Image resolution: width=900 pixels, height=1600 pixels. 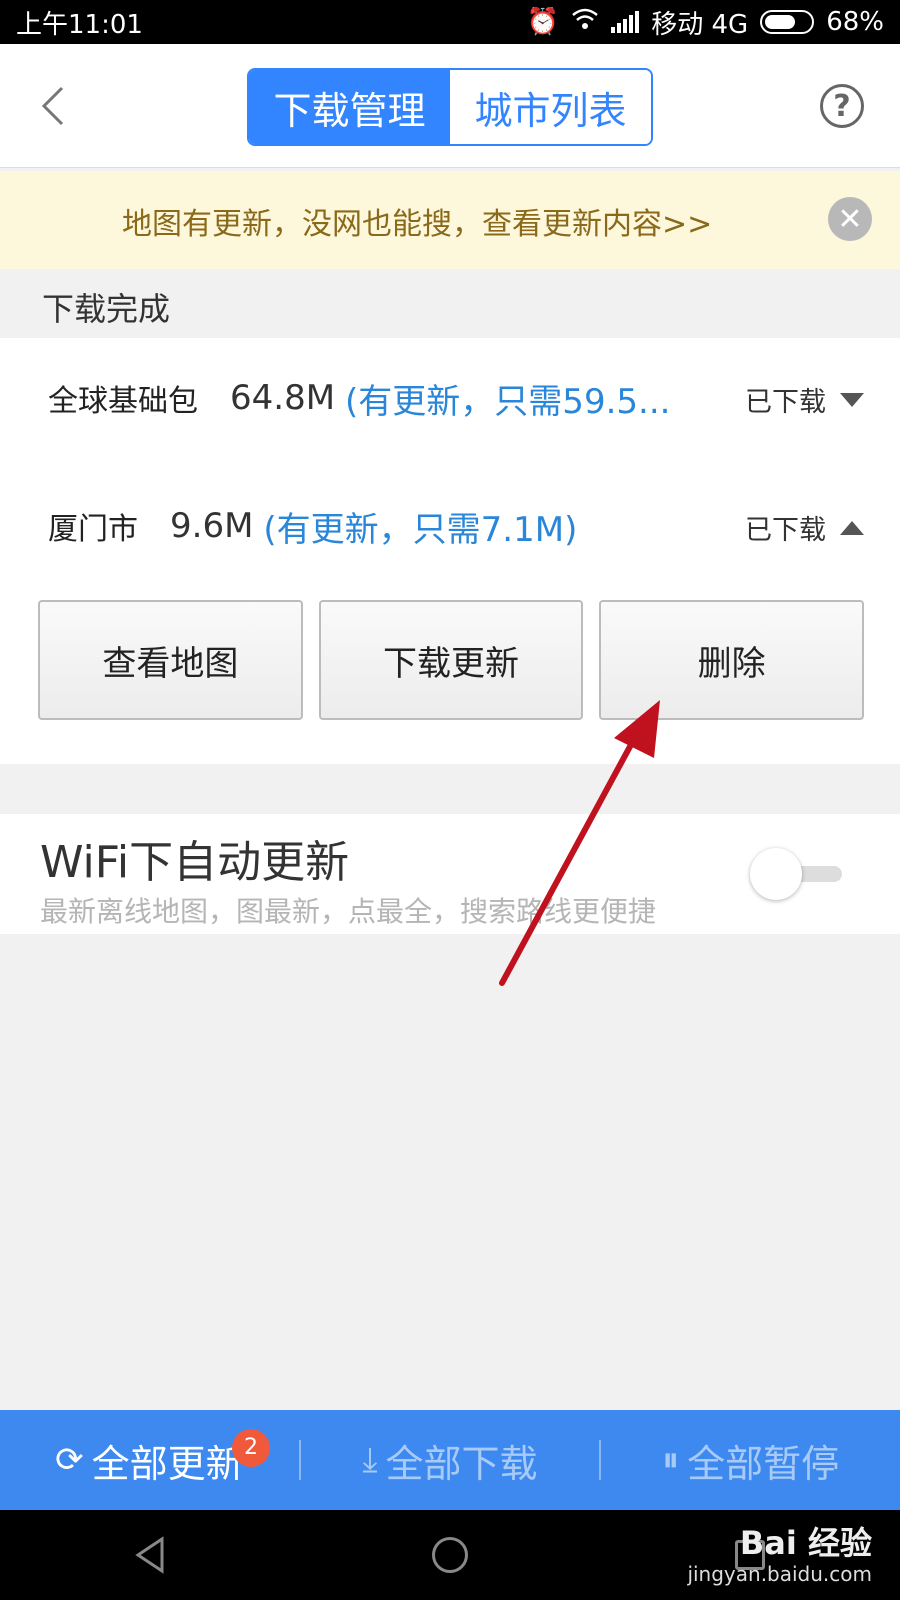 I want to click on status-time: 上午11:01, so click(x=79, y=24).